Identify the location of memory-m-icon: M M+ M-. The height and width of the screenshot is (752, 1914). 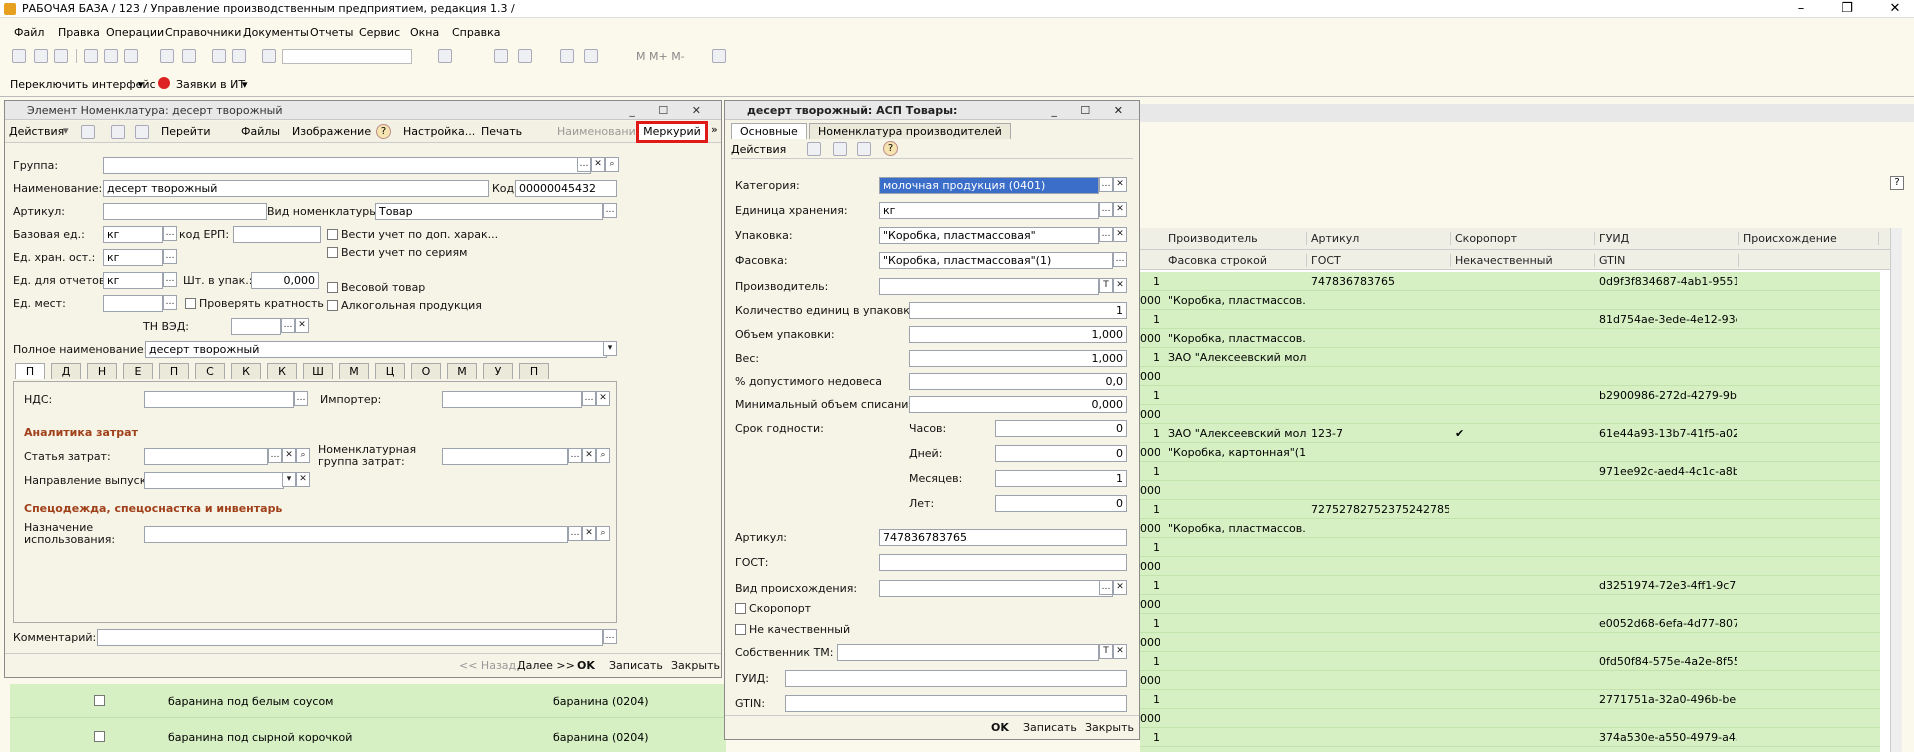
(660, 56).